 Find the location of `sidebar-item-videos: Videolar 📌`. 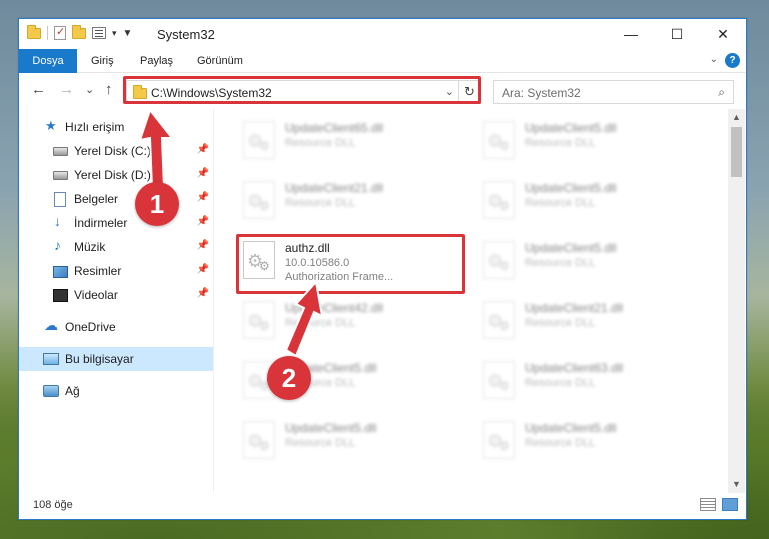

sidebar-item-videos: Videolar 📌 is located at coordinates (116, 295).